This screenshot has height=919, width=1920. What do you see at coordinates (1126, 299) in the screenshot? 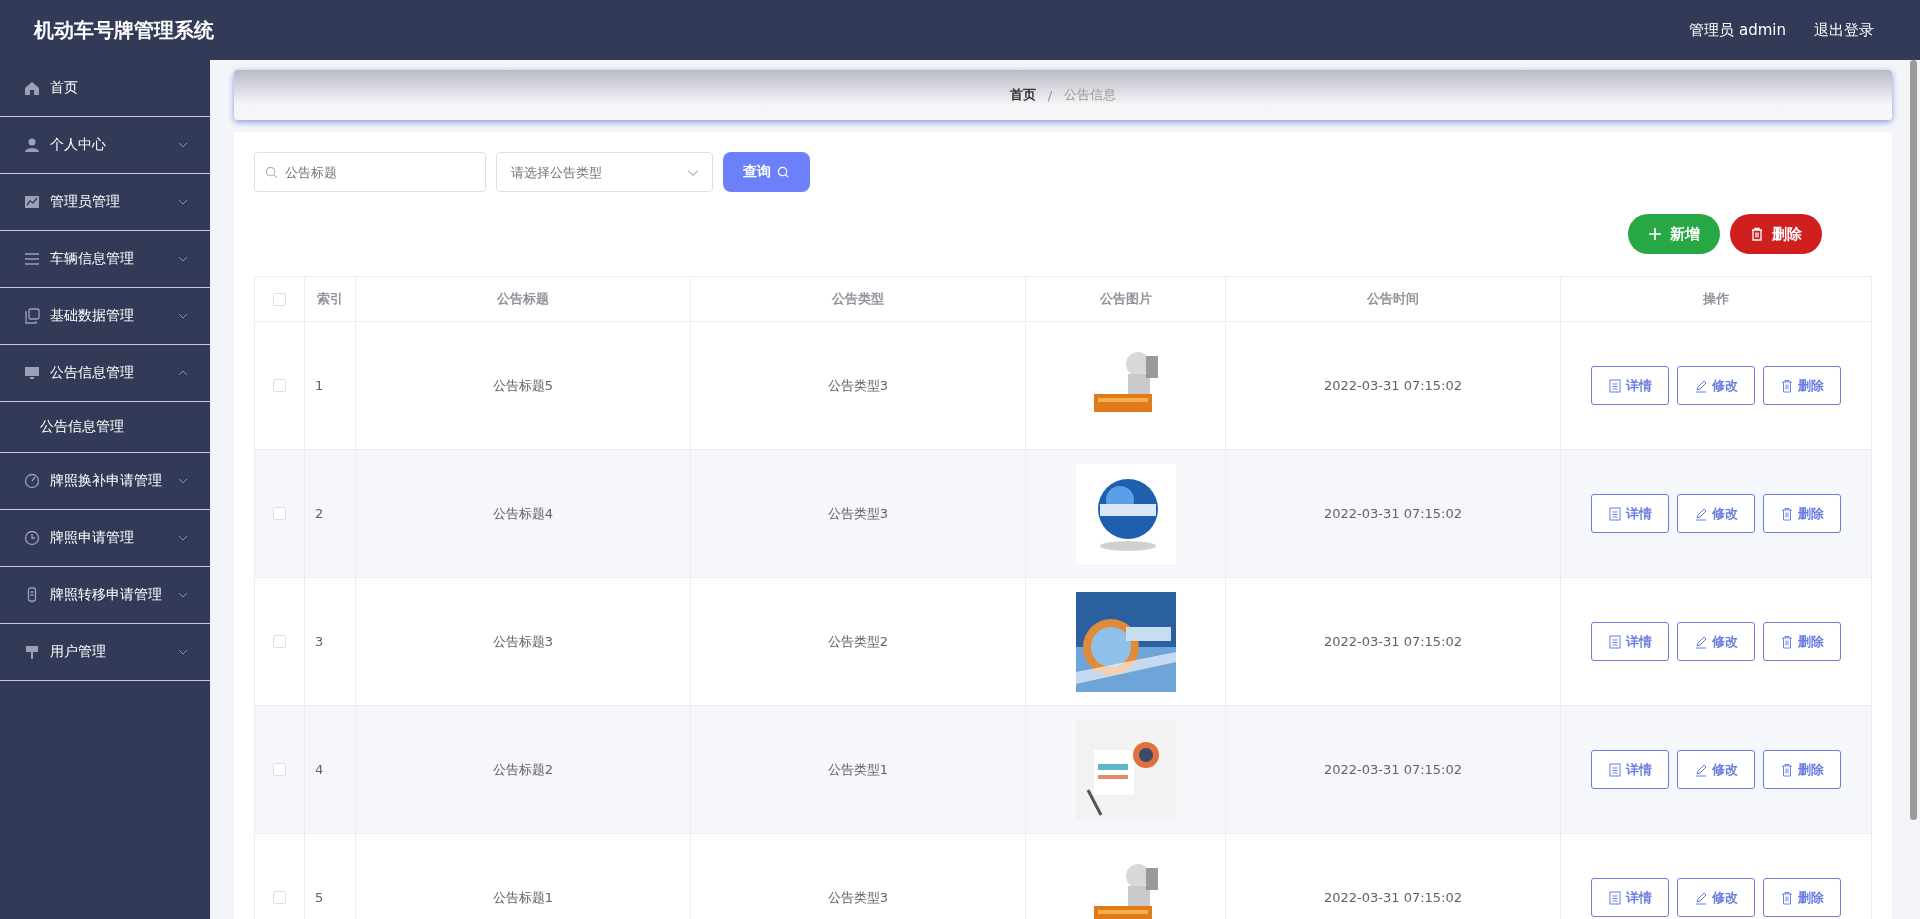
I see `column-header: 公告图片` at bounding box center [1126, 299].